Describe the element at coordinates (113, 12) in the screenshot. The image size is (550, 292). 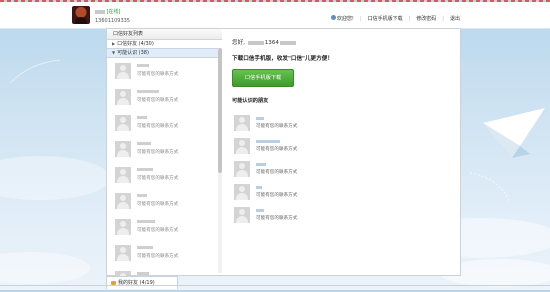
I see `status-badge: [在线]` at that location.